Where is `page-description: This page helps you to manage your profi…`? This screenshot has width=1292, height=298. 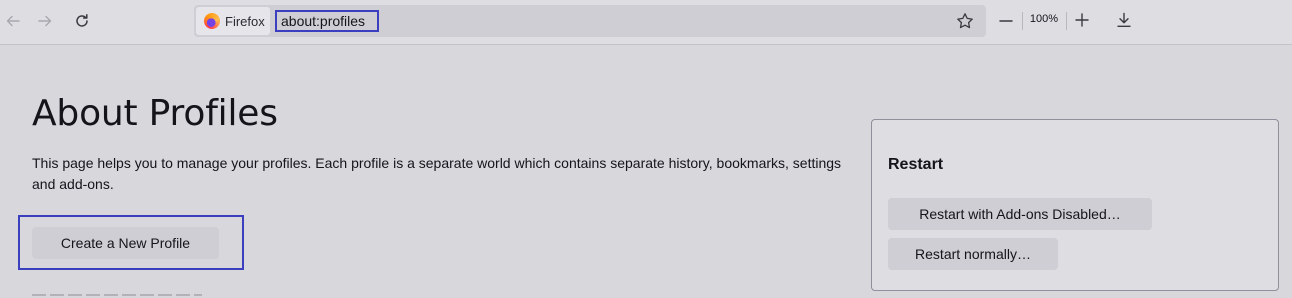 page-description: This page helps you to manage your profi… is located at coordinates (437, 173).